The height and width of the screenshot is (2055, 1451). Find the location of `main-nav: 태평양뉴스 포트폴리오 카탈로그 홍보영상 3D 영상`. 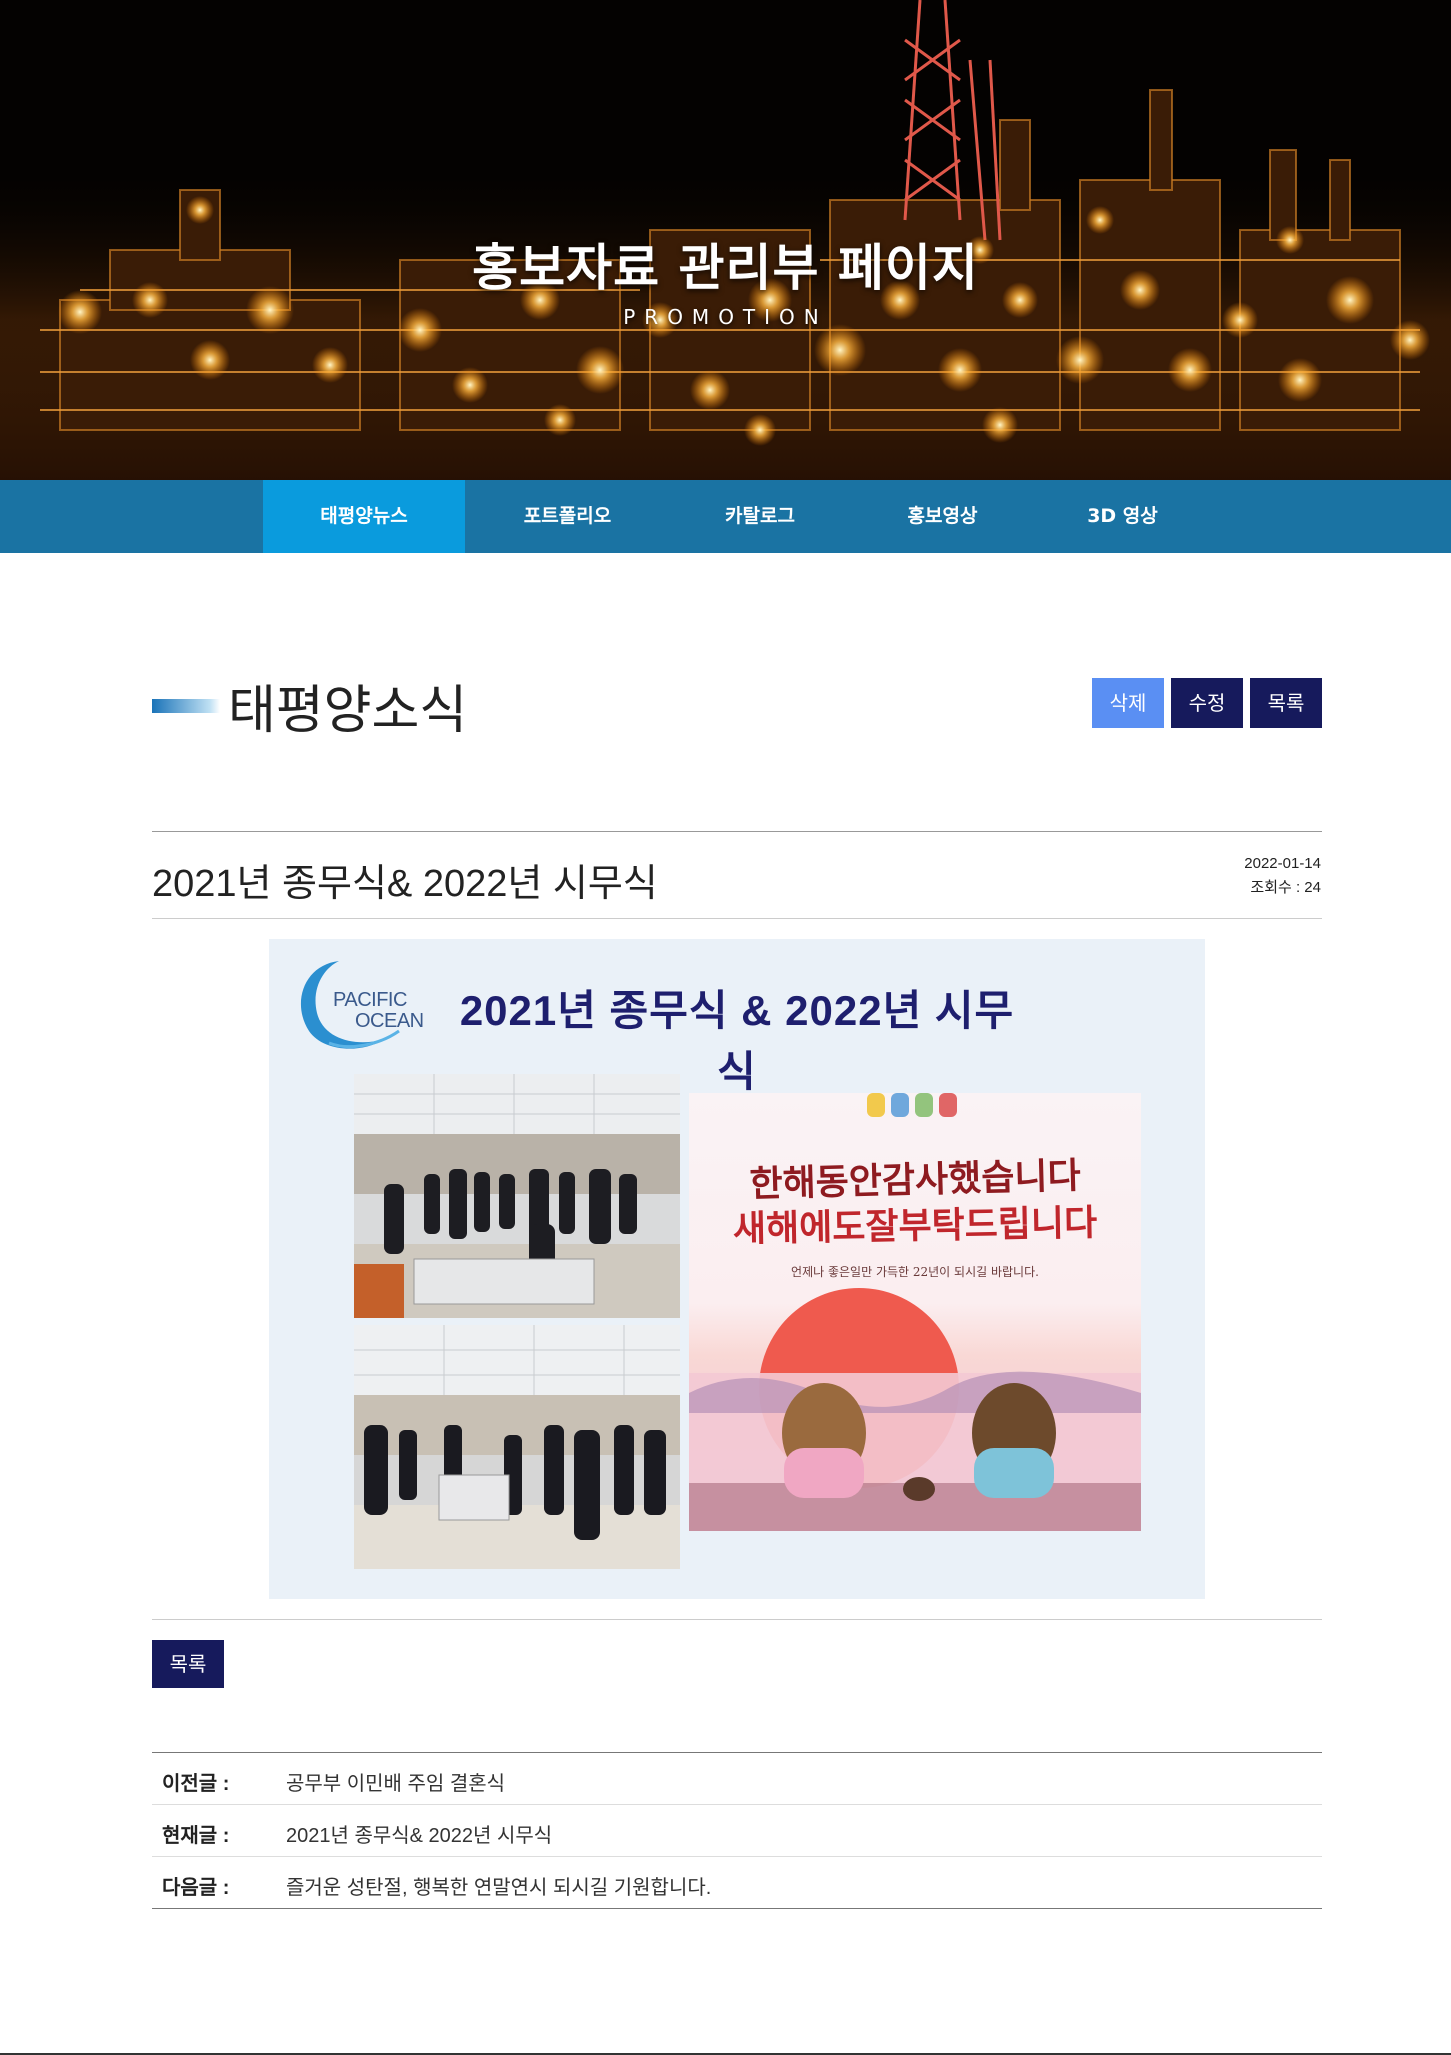

main-nav: 태평양뉴스 포트폴리오 카탈로그 홍보영상 3D 영상 is located at coordinates (725, 516).